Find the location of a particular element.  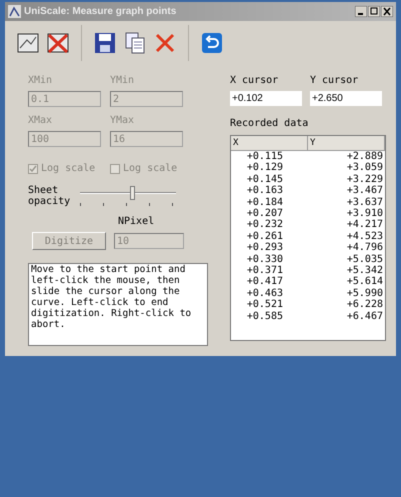

table-cell-text: +0.184 is located at coordinates (265, 202).